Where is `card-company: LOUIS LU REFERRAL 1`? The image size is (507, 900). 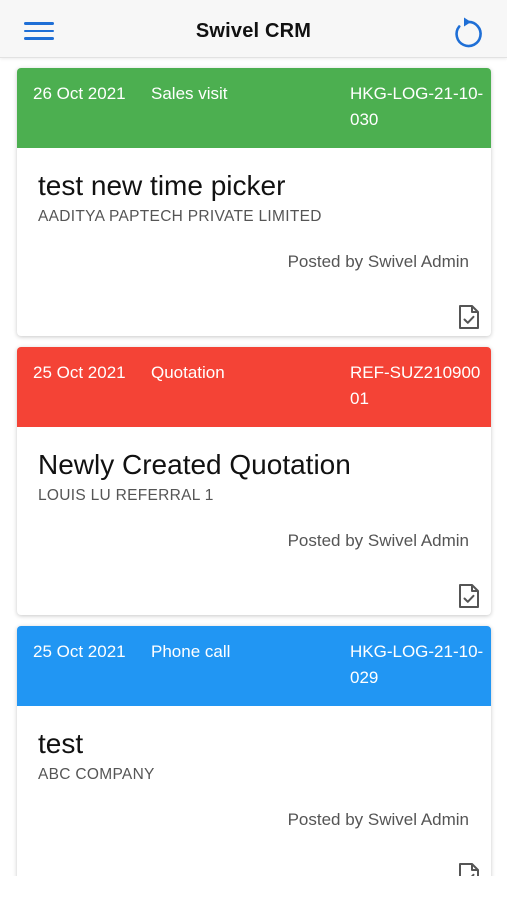
card-company: LOUIS LU REFERRAL 1 is located at coordinates (126, 495).